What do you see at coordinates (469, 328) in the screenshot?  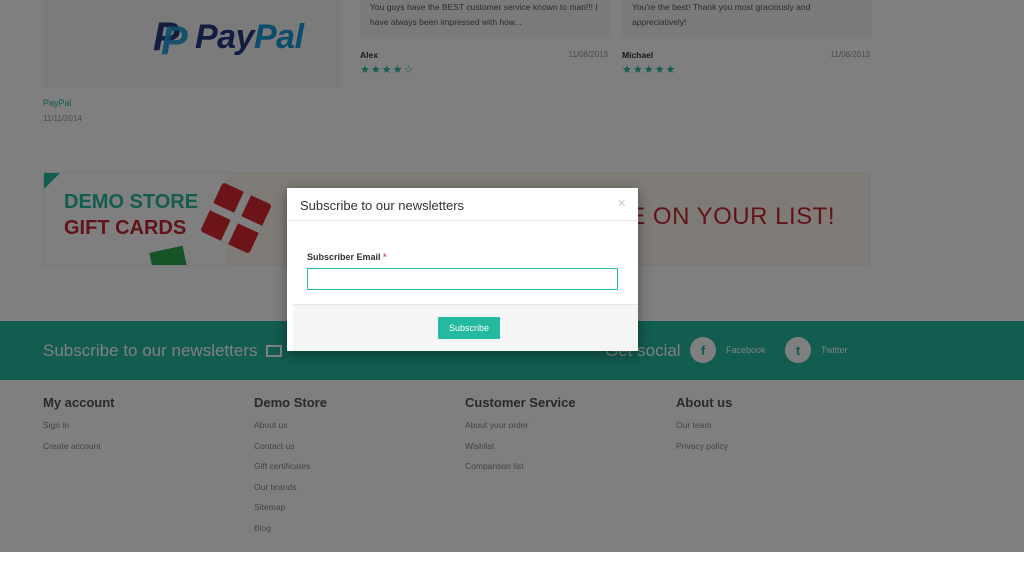 I see `subscribe-button: Subscribe` at bounding box center [469, 328].